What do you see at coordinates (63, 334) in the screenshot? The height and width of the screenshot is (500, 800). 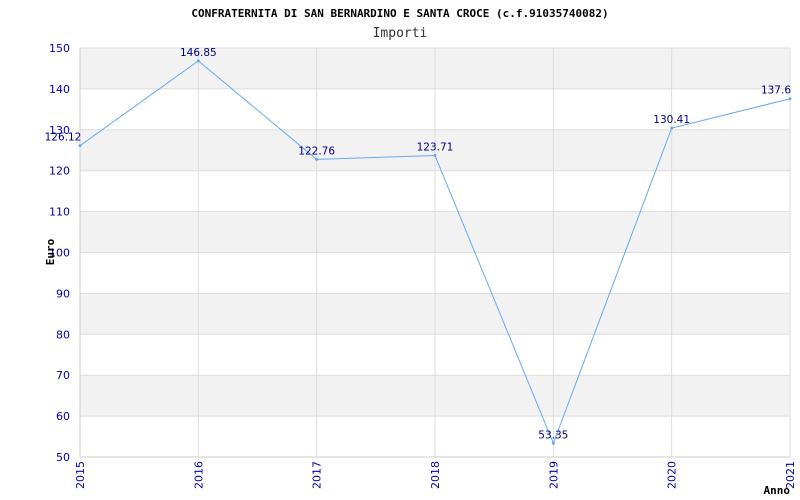 I see `y-tick-label: 80` at bounding box center [63, 334].